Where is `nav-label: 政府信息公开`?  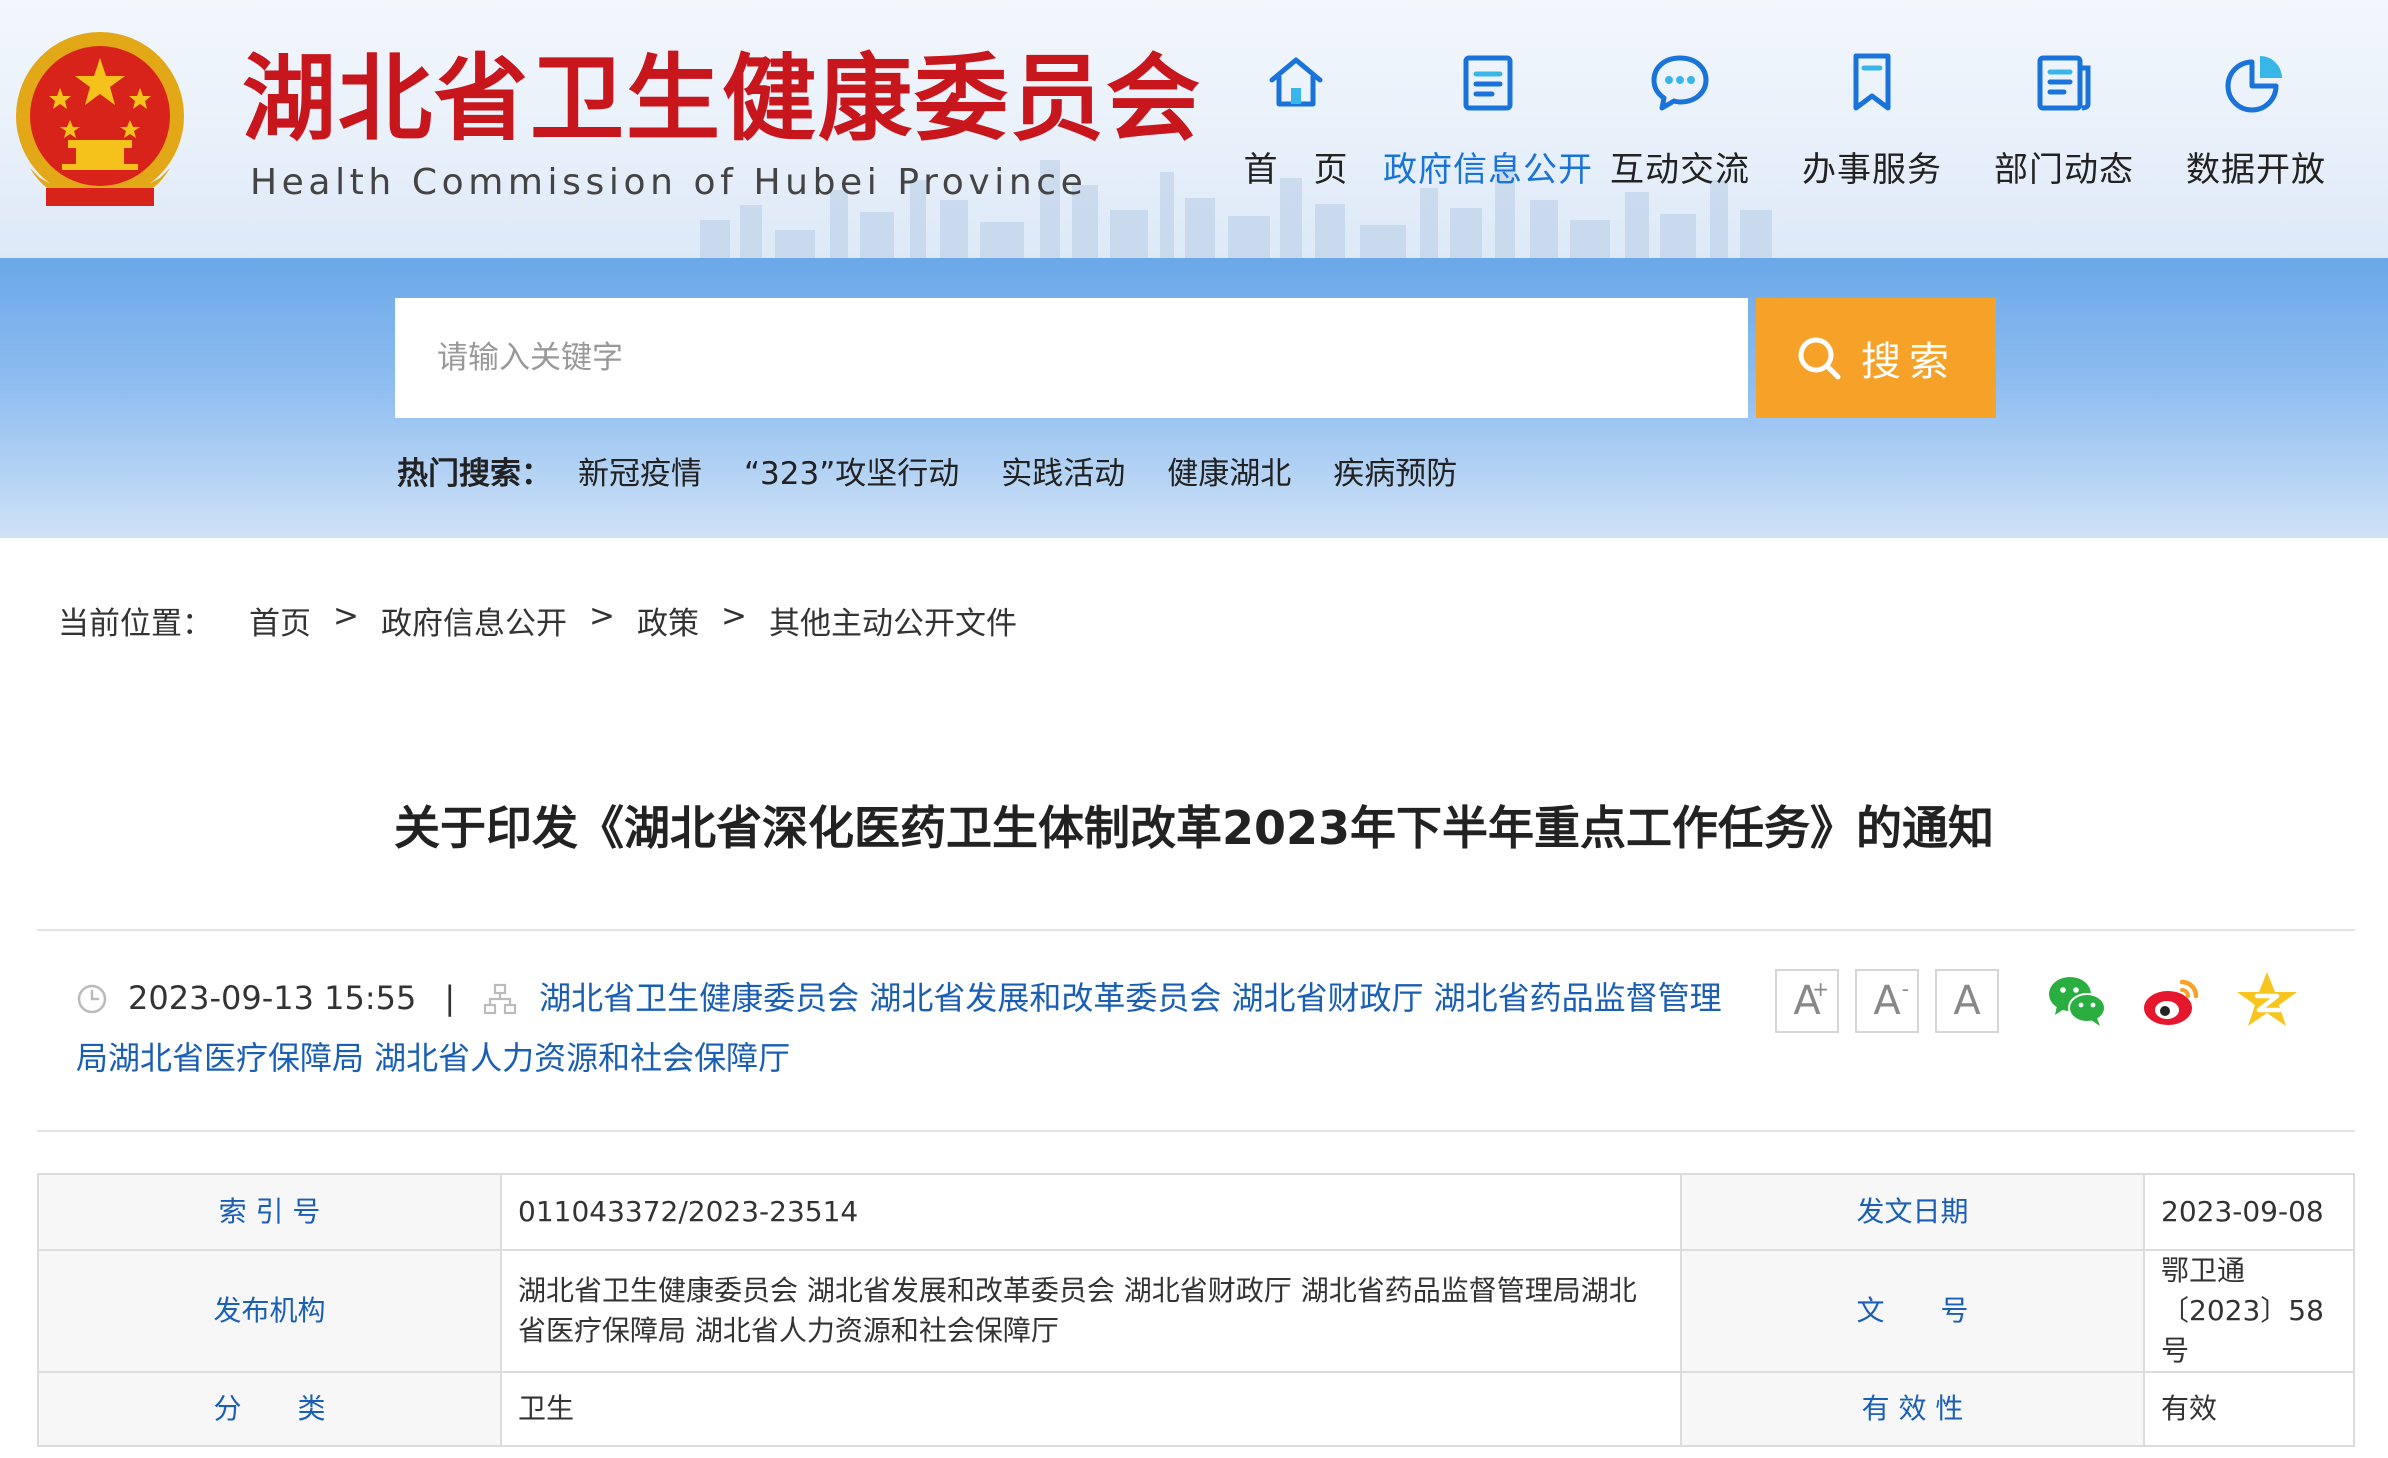 nav-label: 政府信息公开 is located at coordinates (1488, 170).